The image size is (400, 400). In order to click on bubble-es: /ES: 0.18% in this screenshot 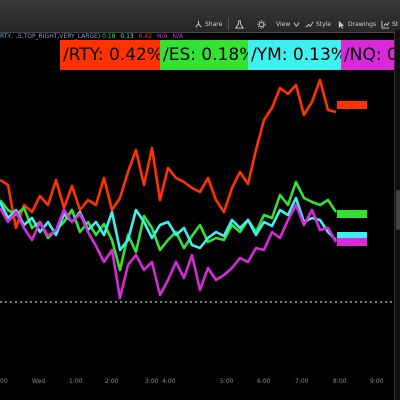, I will do `click(206, 55)`.